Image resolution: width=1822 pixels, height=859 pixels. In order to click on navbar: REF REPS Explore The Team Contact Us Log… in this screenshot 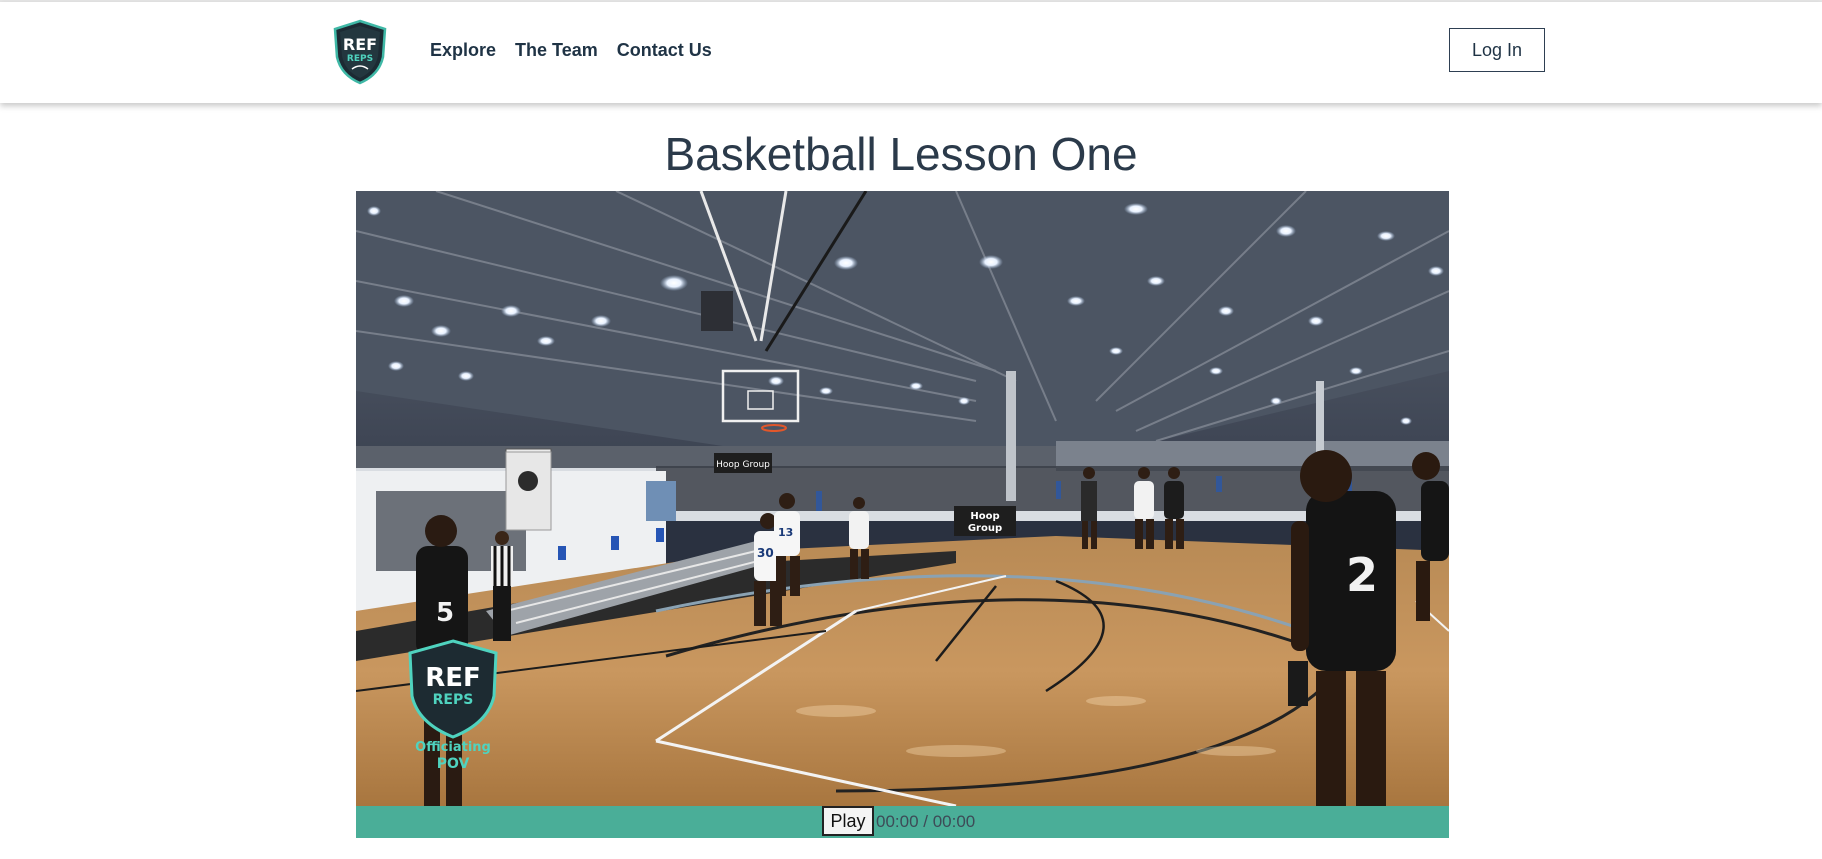, I will do `click(911, 52)`.